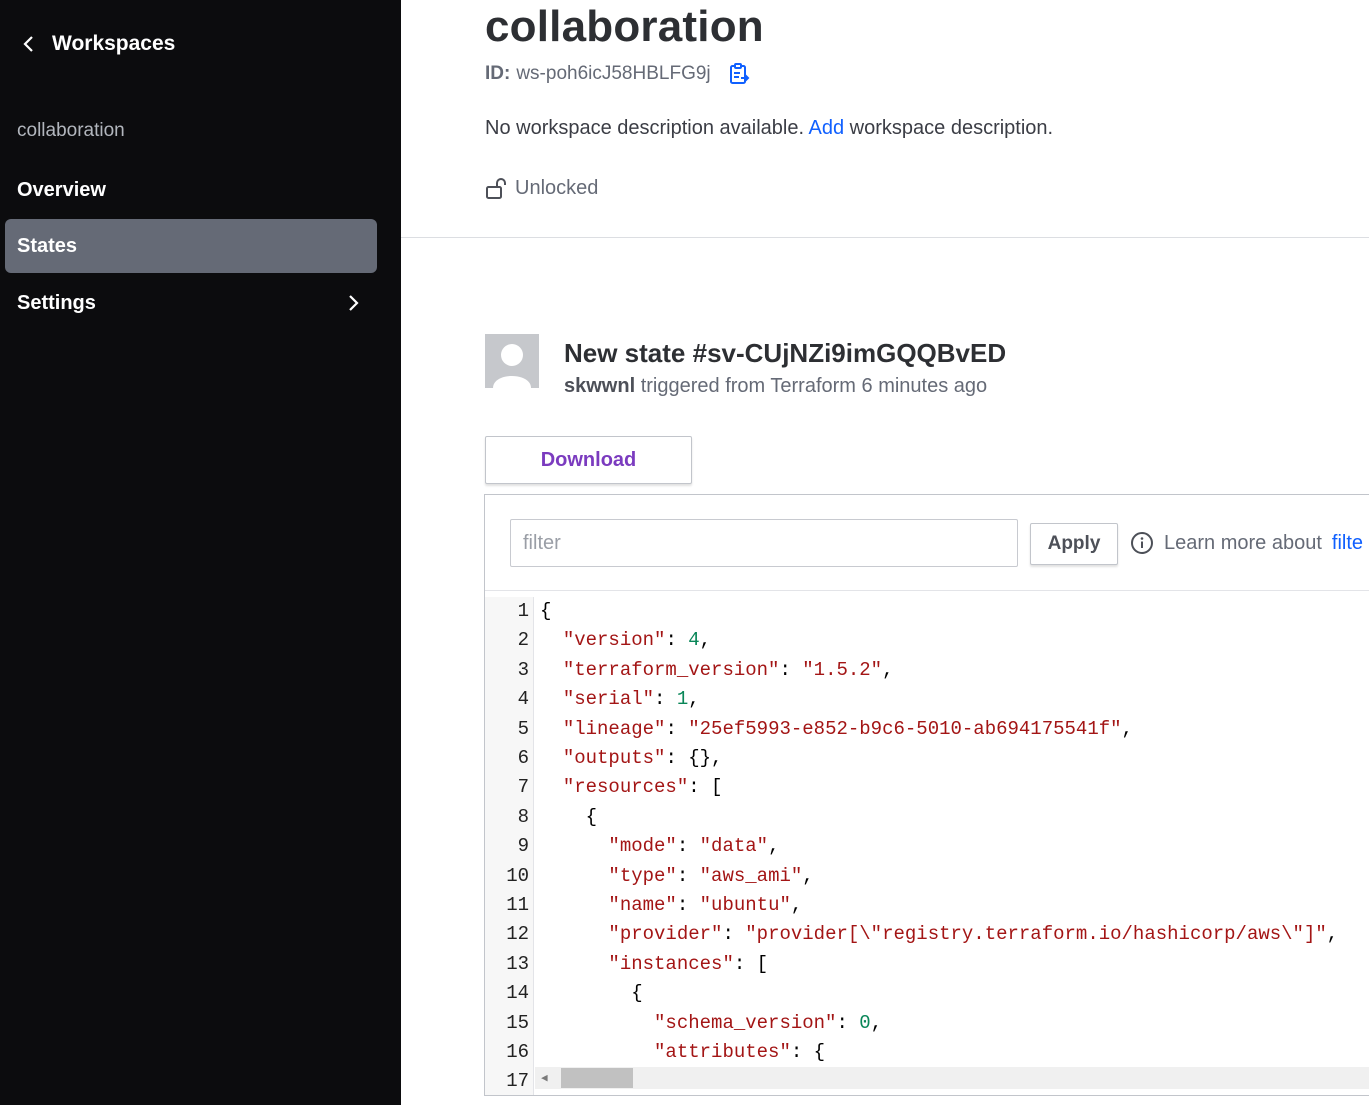 The image size is (1369, 1105). I want to click on code-text: "serial": 1,, so click(631, 699).